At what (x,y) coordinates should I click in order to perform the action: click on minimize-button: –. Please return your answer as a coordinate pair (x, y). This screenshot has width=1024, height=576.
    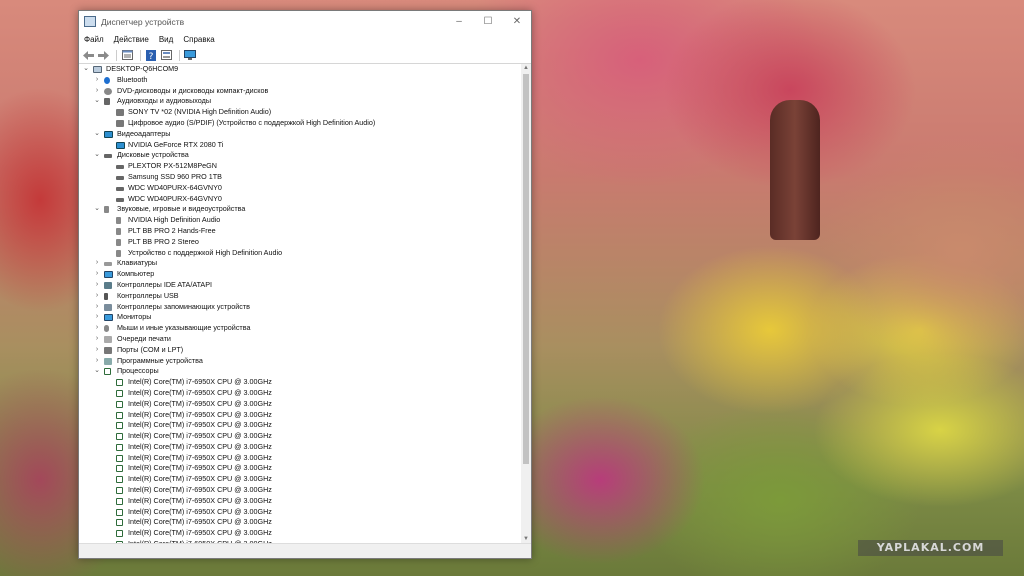
    Looking at the image, I should click on (459, 21).